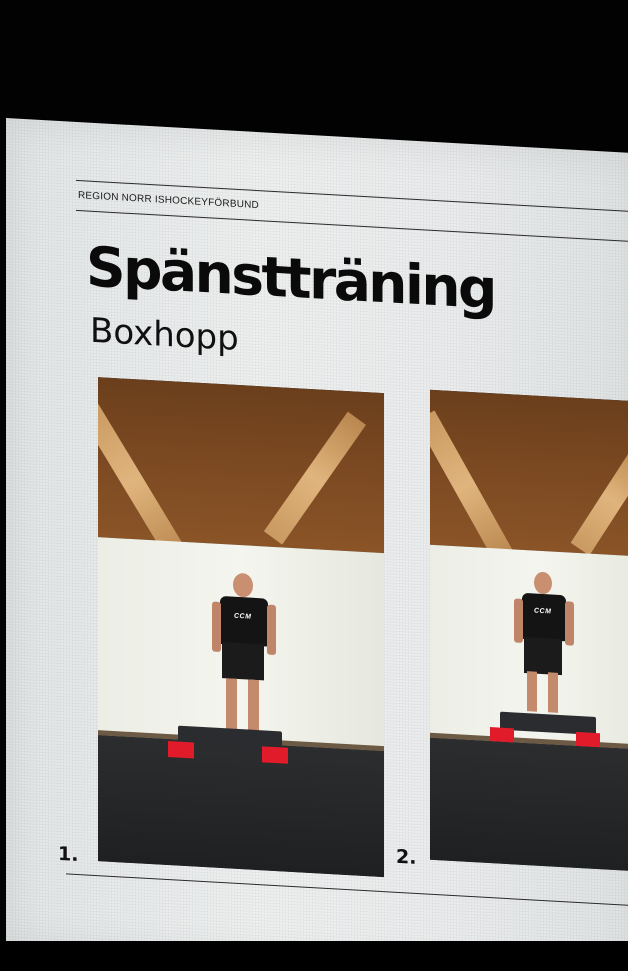 This screenshot has height=971, width=628. Describe the element at coordinates (347, 890) in the screenshot. I see `footer-rule` at that location.